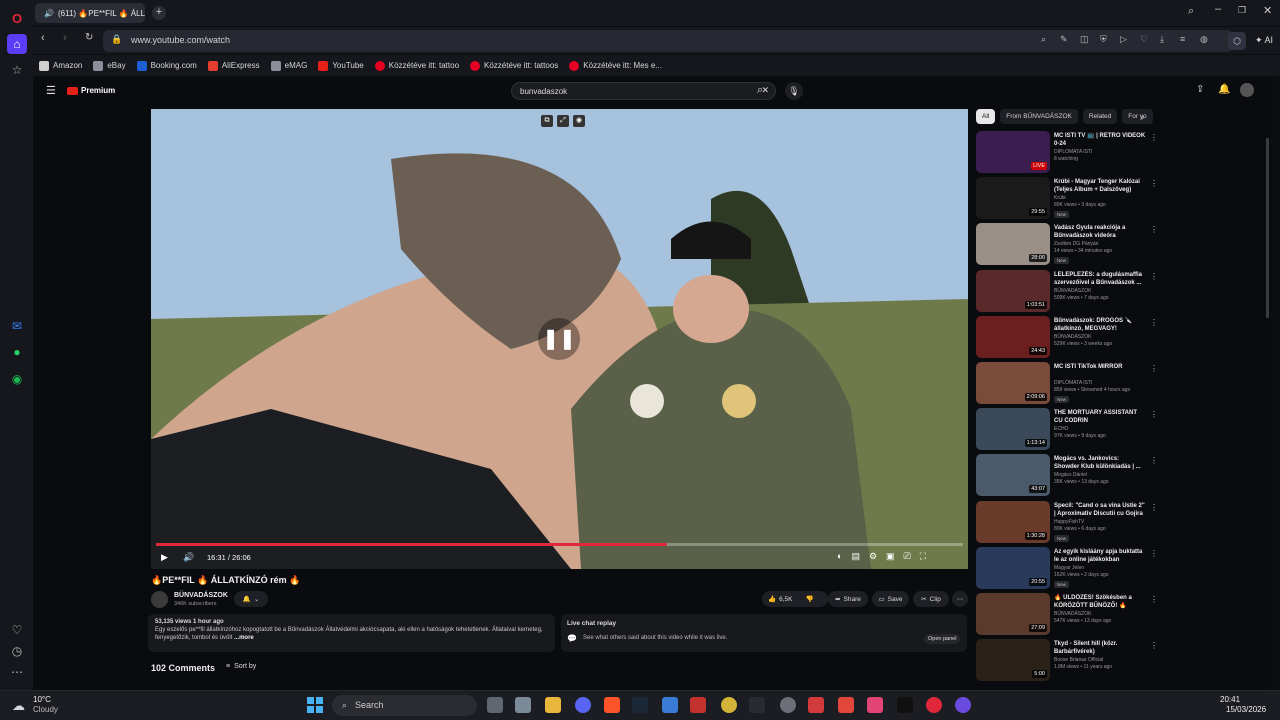 Image resolution: width=1280 pixels, height=720 pixels. Describe the element at coordinates (809, 599) in the screenshot. I see `thumbs-down-icon: 👎` at that location.